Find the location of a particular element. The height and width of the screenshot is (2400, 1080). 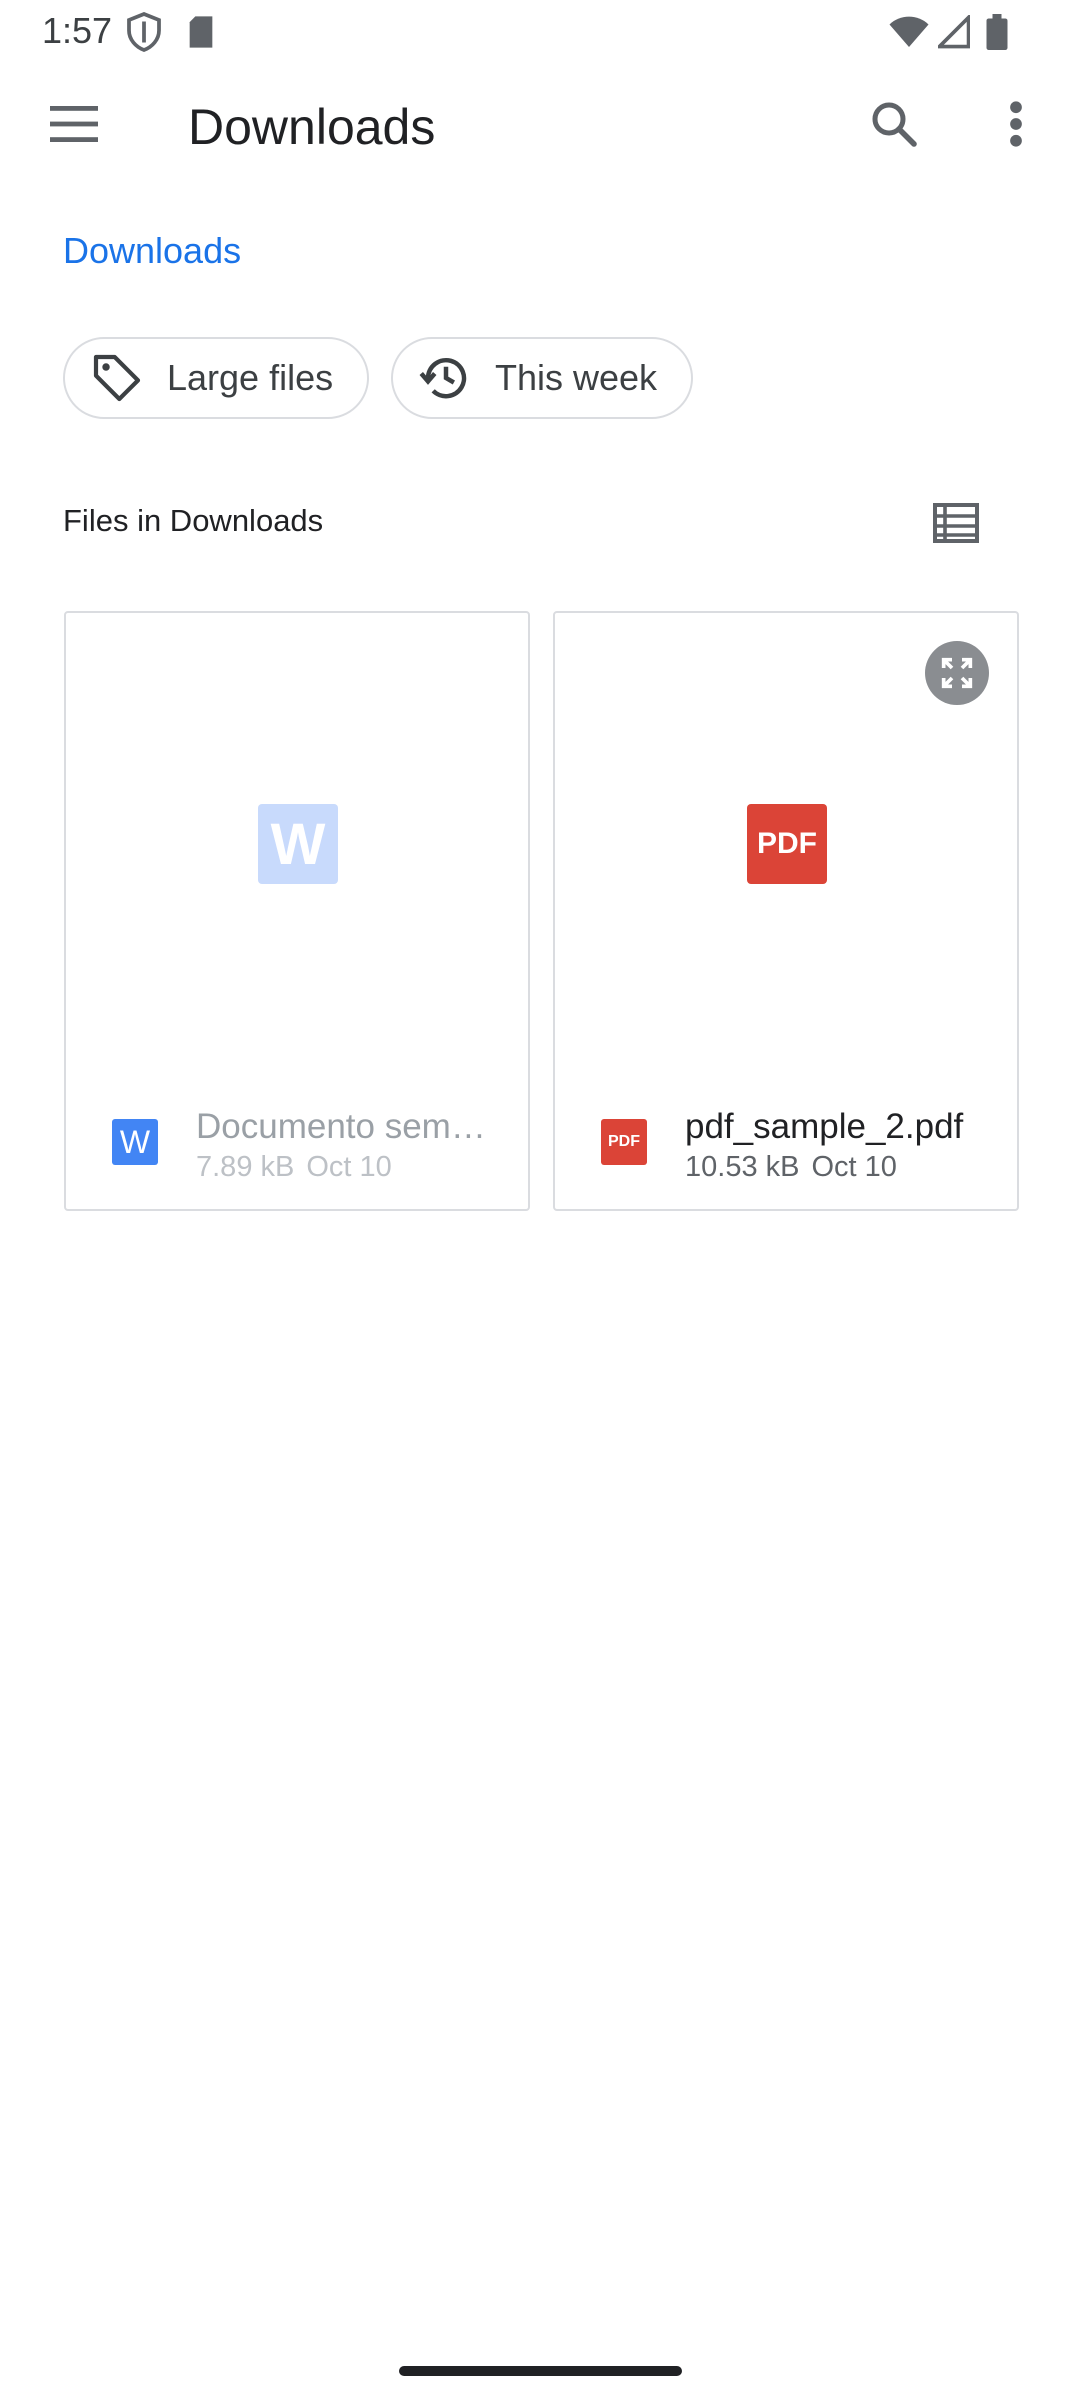

expand-preview-icon is located at coordinates (957, 673).